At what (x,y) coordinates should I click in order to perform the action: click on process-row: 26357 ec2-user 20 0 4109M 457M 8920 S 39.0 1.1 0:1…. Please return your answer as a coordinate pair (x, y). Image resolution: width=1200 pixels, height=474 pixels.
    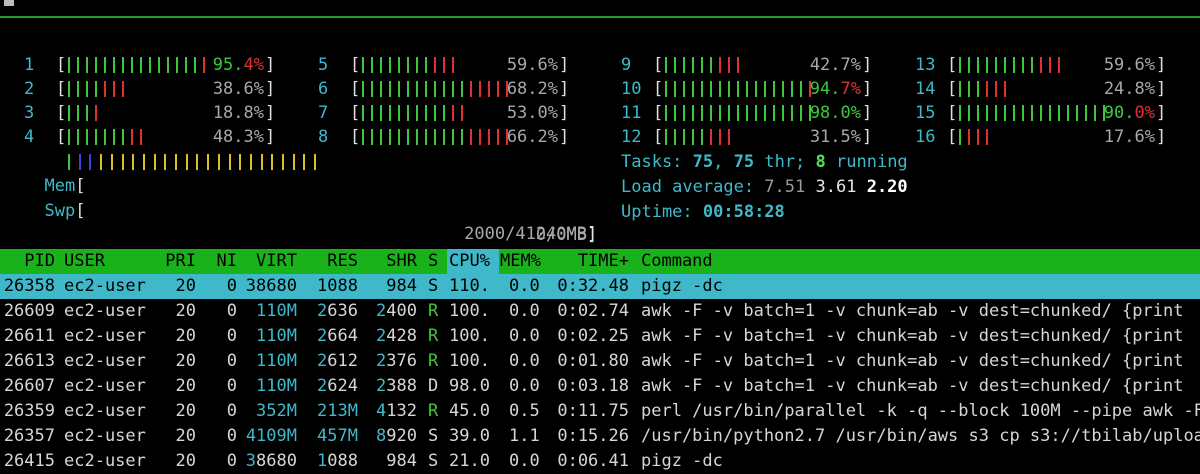
    Looking at the image, I should click on (600, 436).